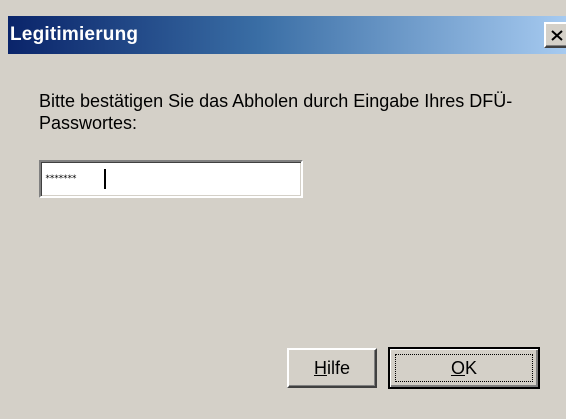 This screenshot has width=566, height=419. Describe the element at coordinates (457, 367) in the screenshot. I see `ok-button-mnemonic: O` at that location.